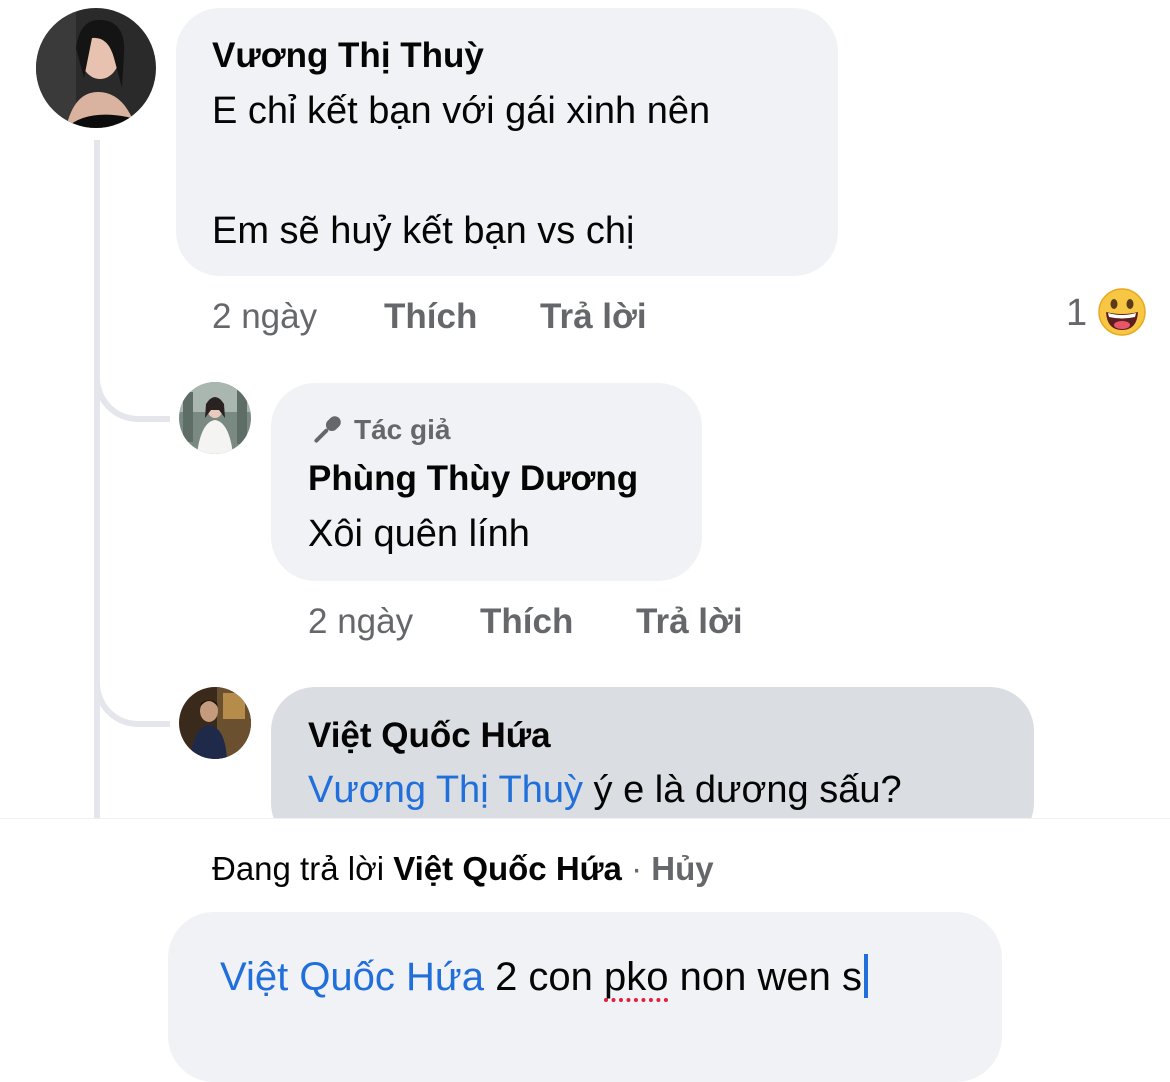  What do you see at coordinates (419, 534) in the screenshot?
I see `comment-text: Xôi quên lính` at bounding box center [419, 534].